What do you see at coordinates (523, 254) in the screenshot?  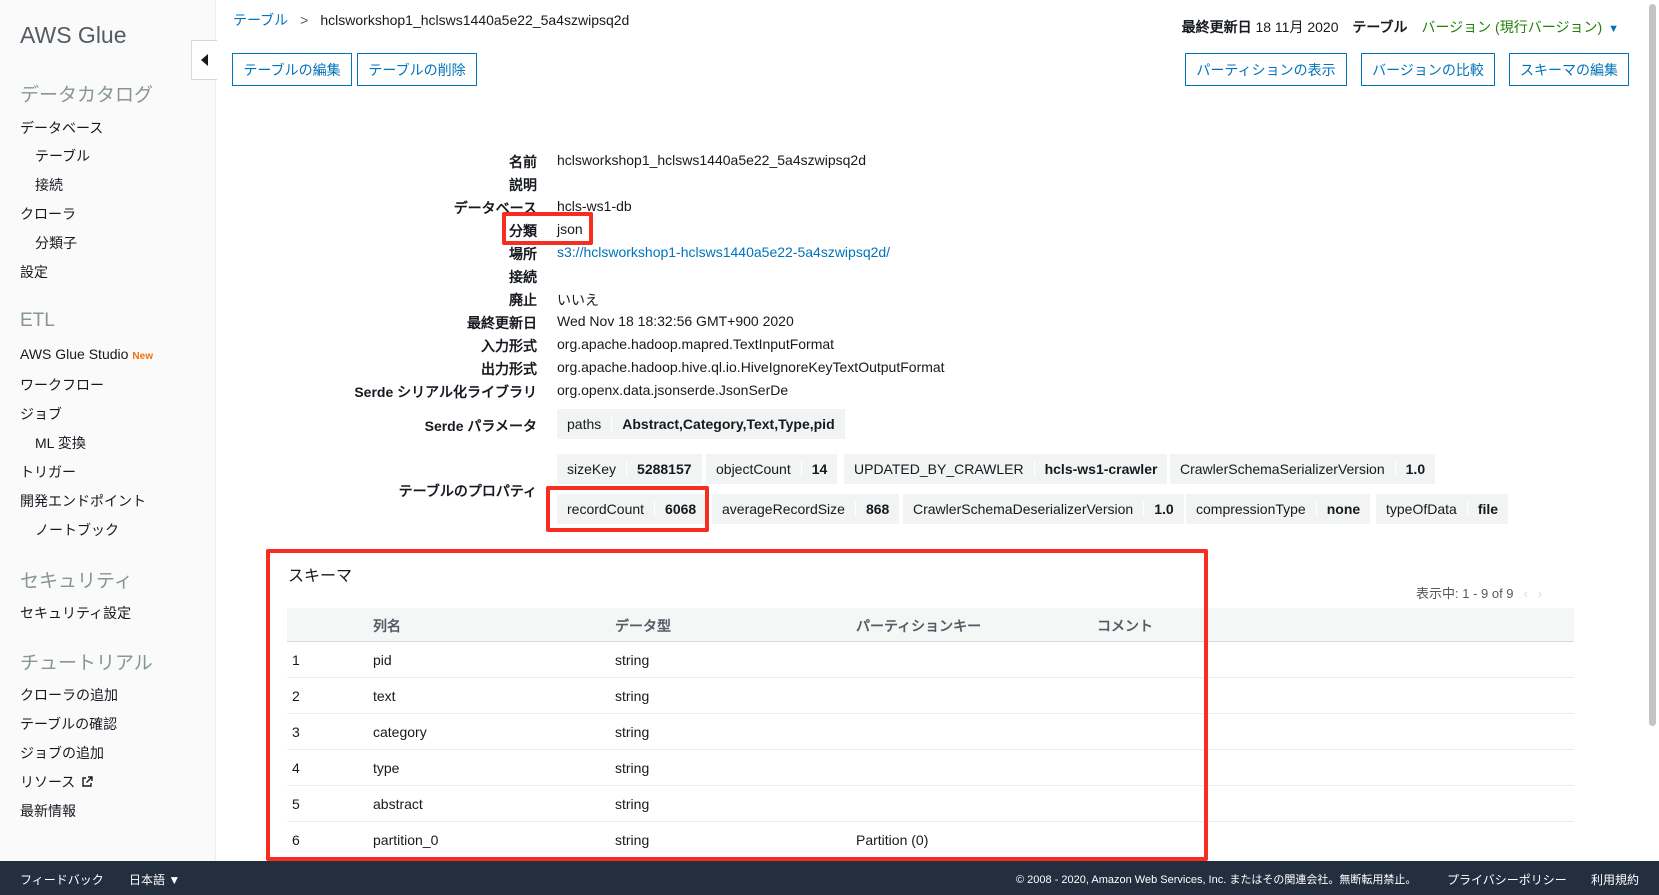 I see `location-label: 場所` at bounding box center [523, 254].